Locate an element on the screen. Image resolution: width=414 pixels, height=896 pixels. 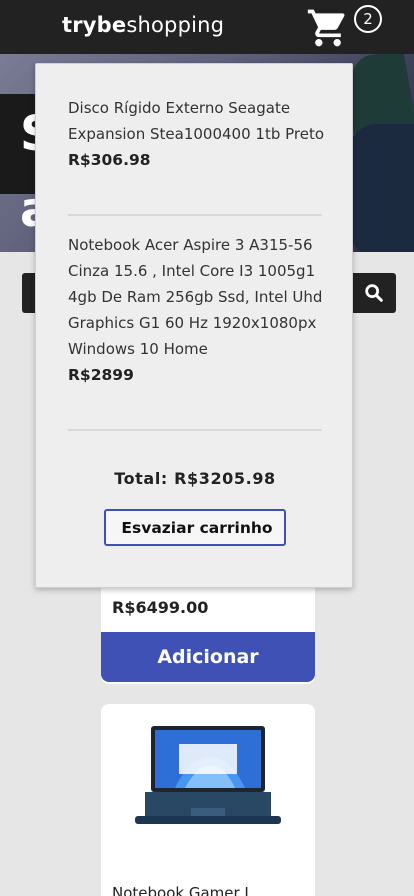
cart-total: Total: R$3205.98 is located at coordinates (195, 478).